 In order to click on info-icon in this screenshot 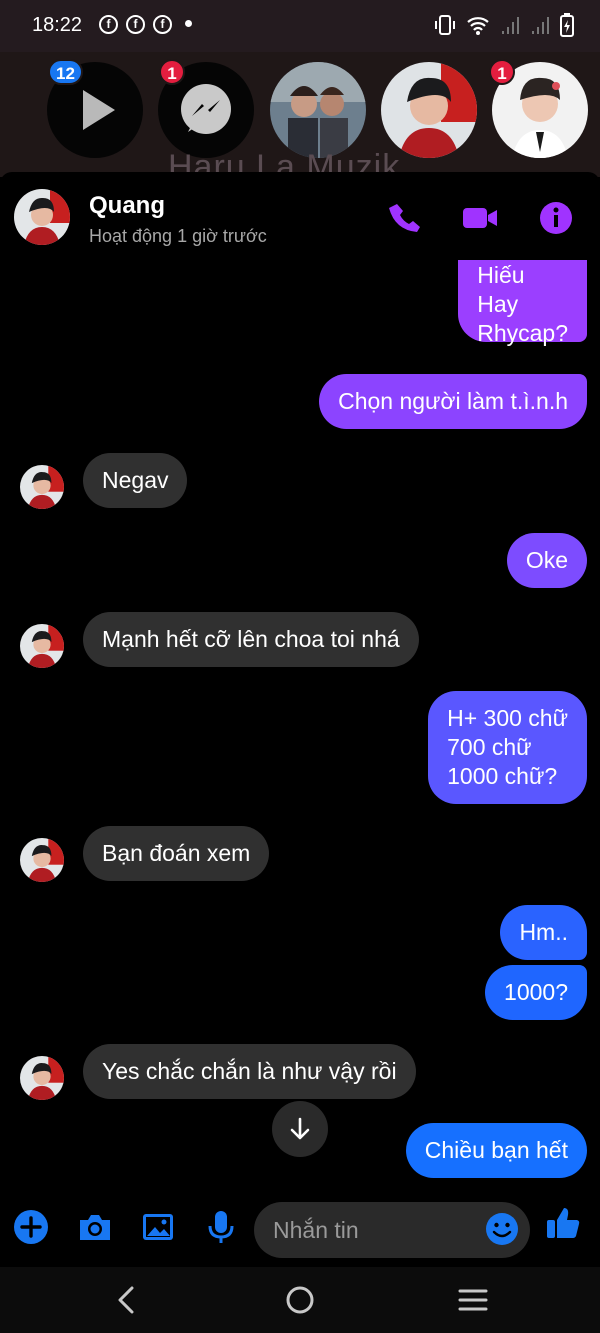, I will do `click(556, 218)`.